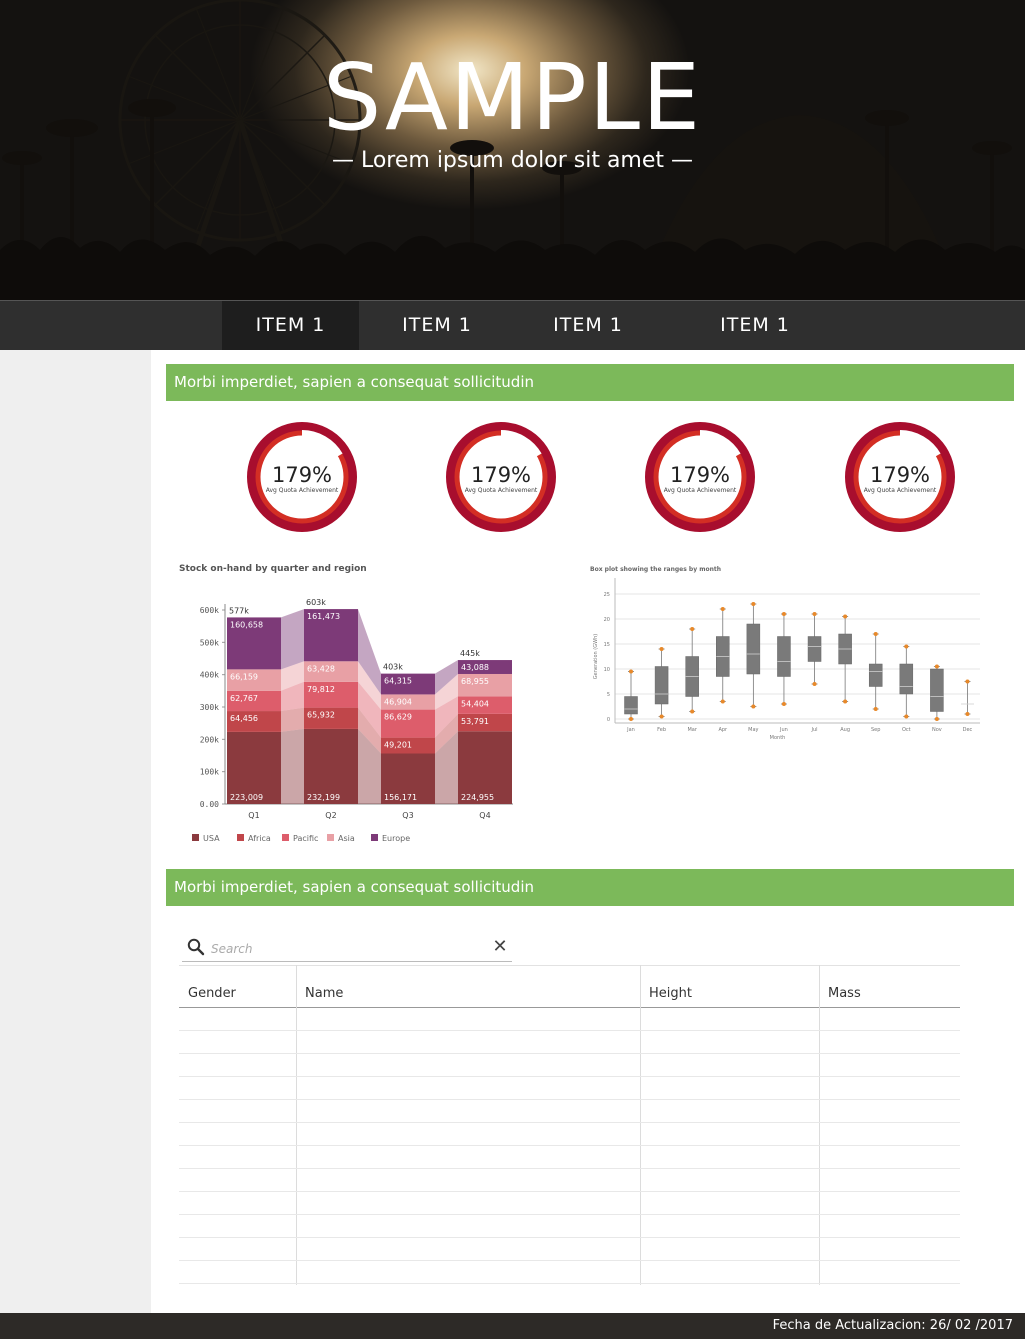 The width and height of the screenshot is (1025, 1339). I want to click on y-tick-label: 100k, so click(209, 772).